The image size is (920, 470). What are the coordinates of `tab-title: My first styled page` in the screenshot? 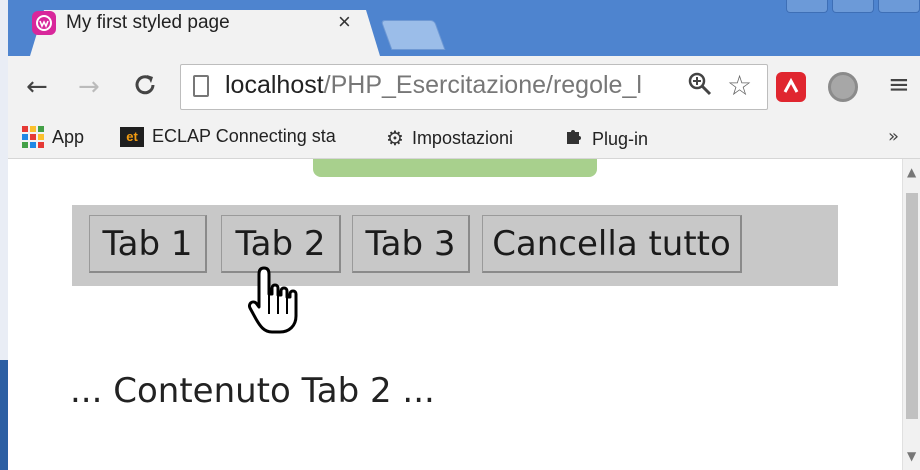 It's located at (148, 22).